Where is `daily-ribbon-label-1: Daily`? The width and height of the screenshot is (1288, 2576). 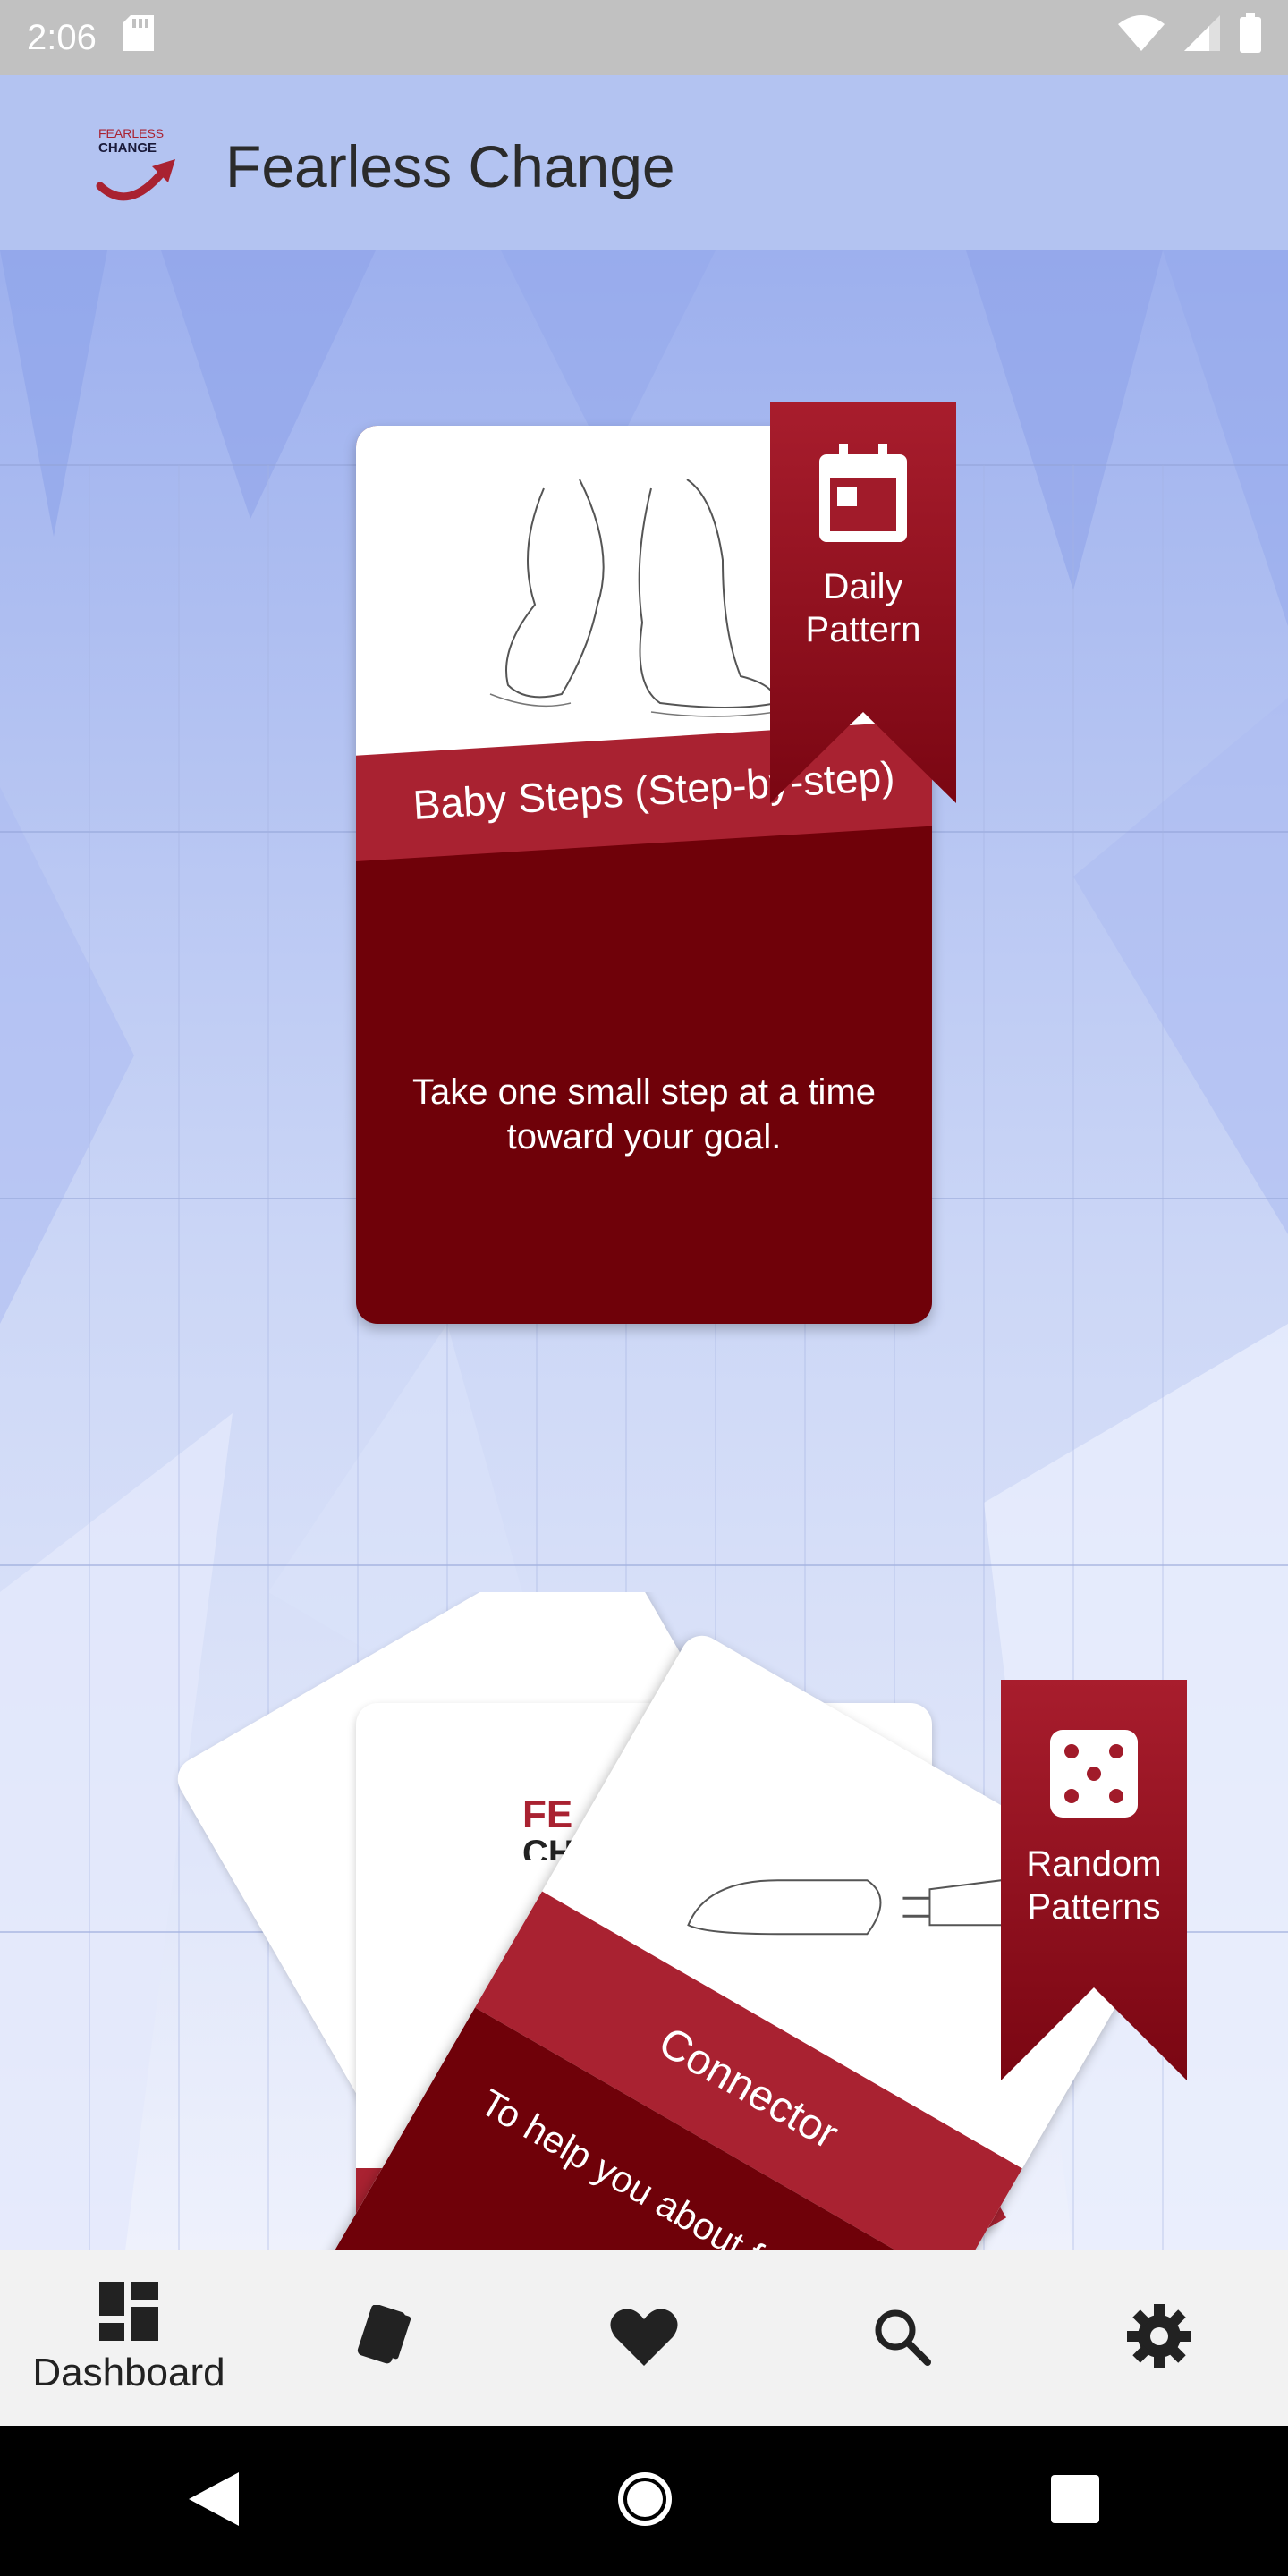
daily-ribbon-label-1: Daily is located at coordinates (863, 586).